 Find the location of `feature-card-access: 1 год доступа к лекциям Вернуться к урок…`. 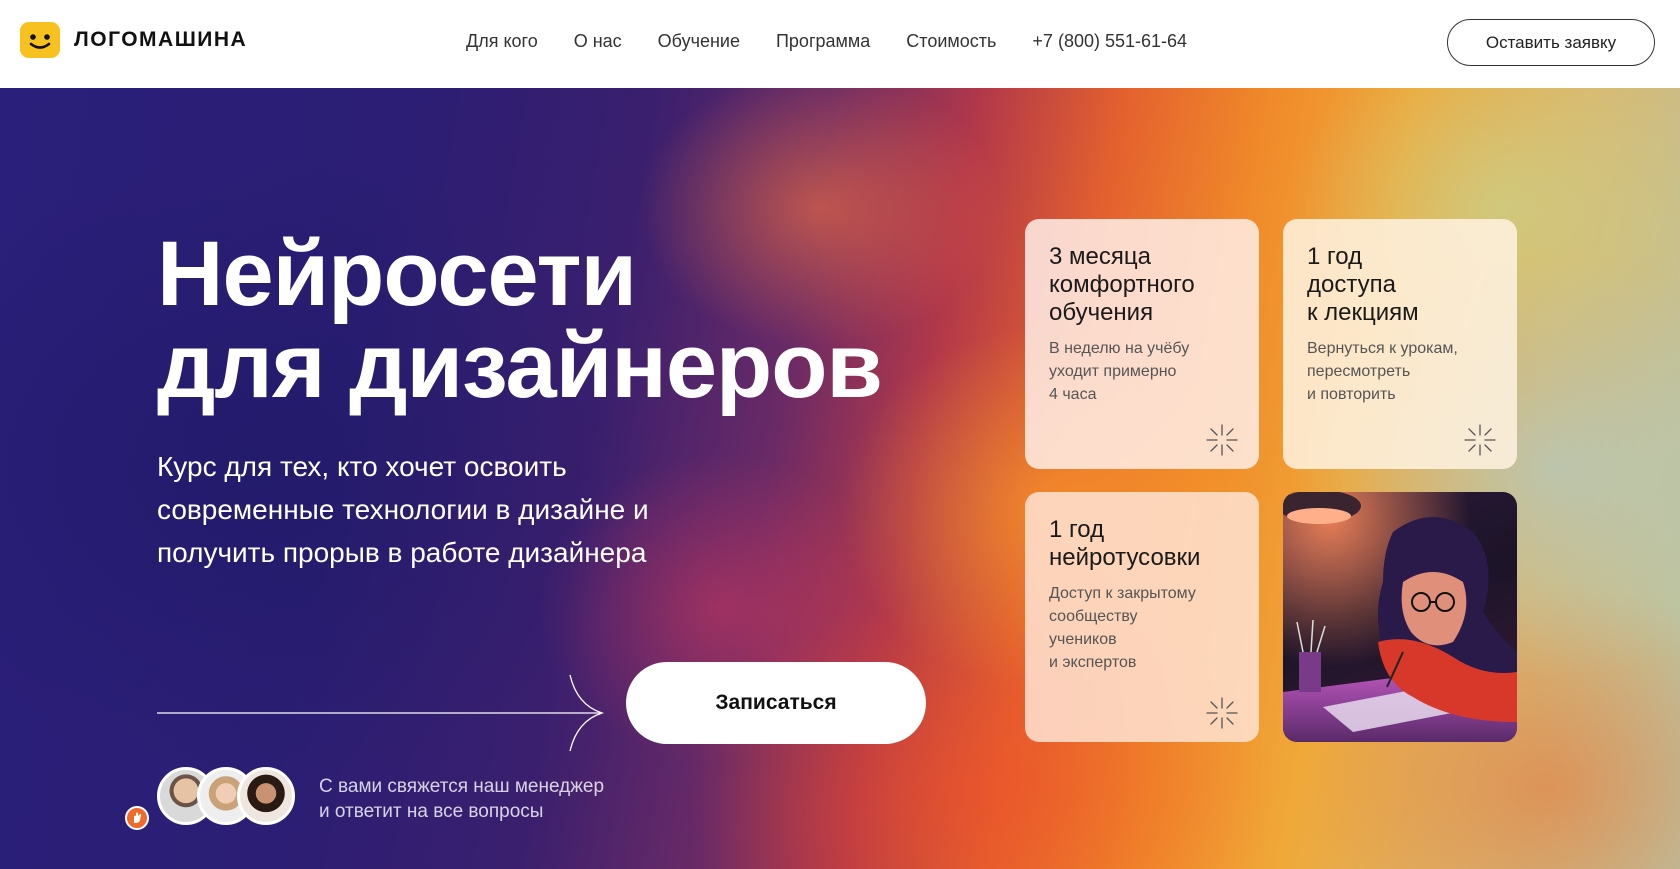

feature-card-access: 1 год доступа к лекциям Вернуться к урок… is located at coordinates (1400, 344).